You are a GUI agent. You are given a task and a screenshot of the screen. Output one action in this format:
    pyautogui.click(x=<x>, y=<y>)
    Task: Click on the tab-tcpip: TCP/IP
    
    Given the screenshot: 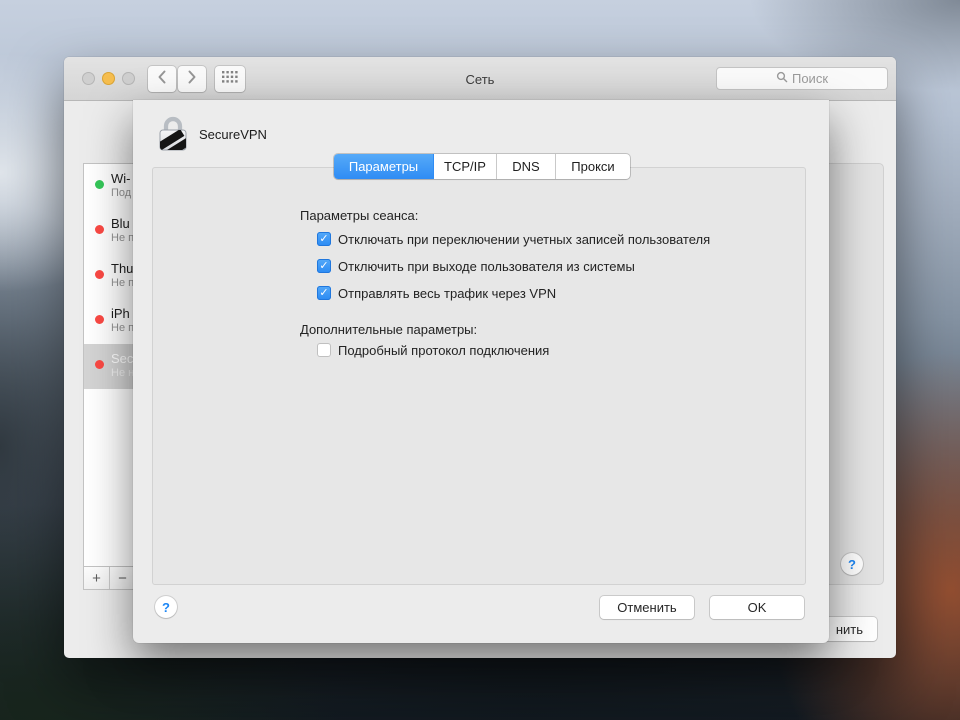 What is the action you would take?
    pyautogui.click(x=465, y=166)
    